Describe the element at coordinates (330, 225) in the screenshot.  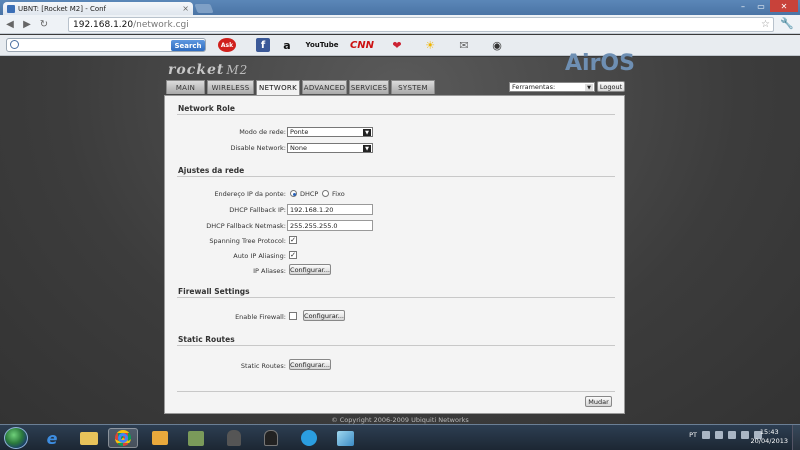
I see `fallback-netmask-input: 255.255.255.0` at that location.